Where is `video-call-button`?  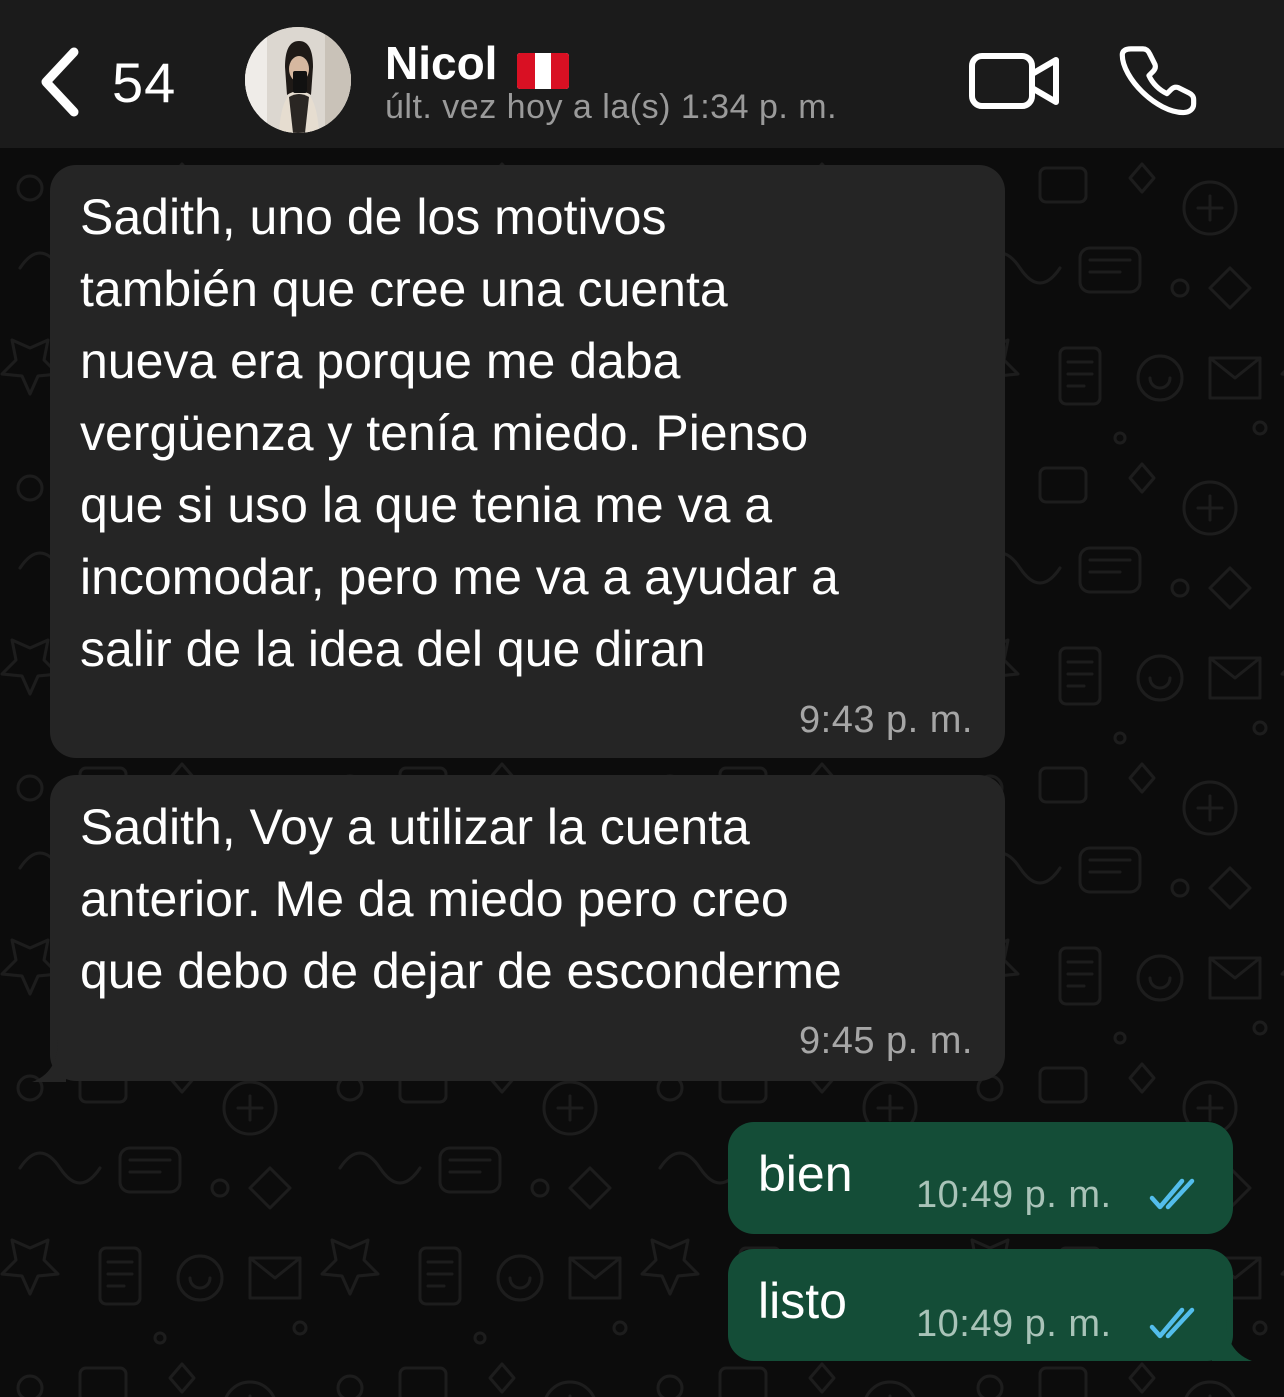
video-call-button is located at coordinates (1016, 80).